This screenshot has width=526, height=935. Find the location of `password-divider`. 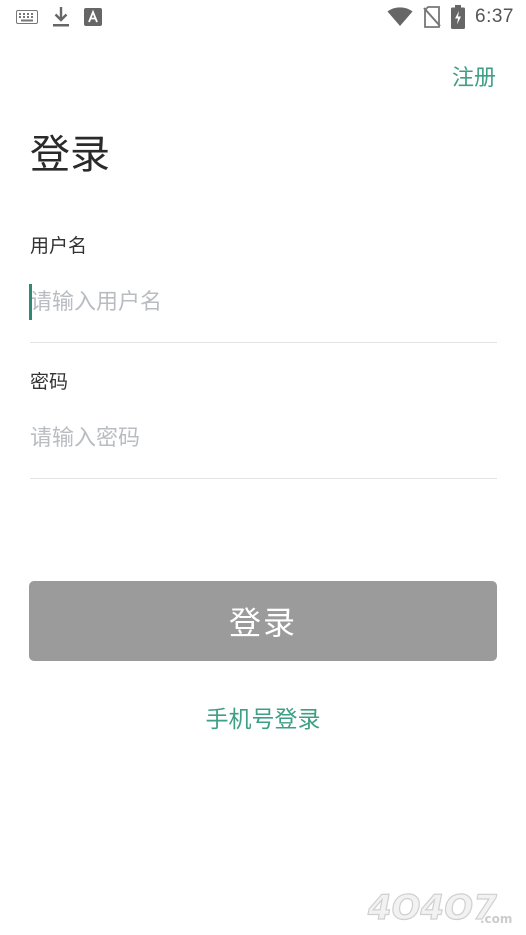

password-divider is located at coordinates (263, 478).